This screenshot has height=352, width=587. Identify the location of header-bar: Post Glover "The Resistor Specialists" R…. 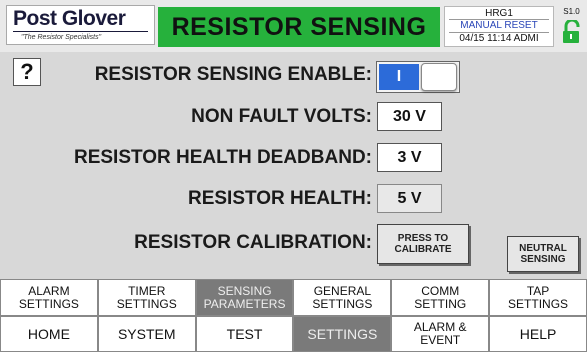
(293, 26).